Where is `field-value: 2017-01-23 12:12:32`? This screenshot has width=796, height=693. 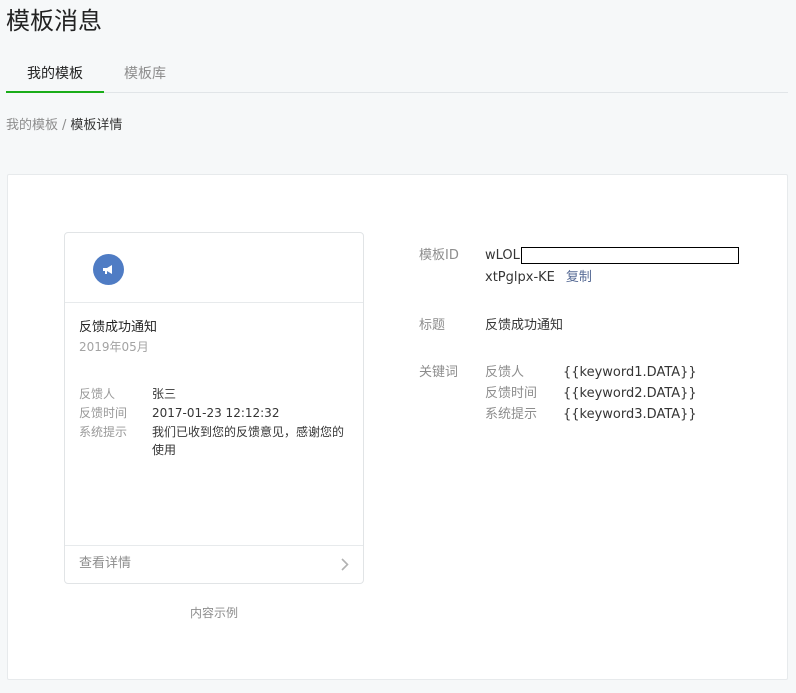
field-value: 2017-01-23 12:12:32 is located at coordinates (216, 413).